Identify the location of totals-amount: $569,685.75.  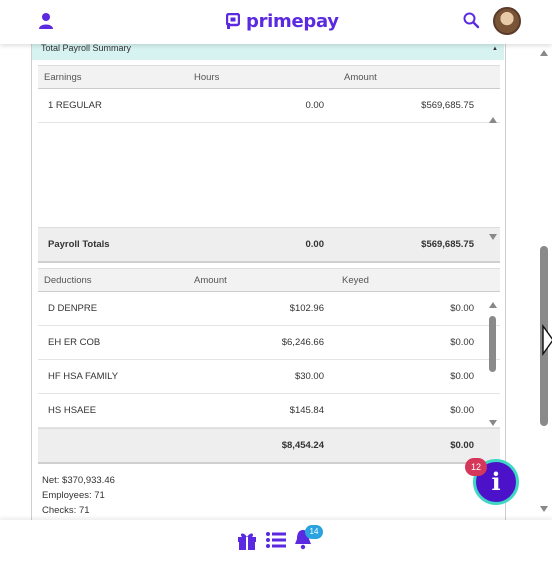
(447, 244).